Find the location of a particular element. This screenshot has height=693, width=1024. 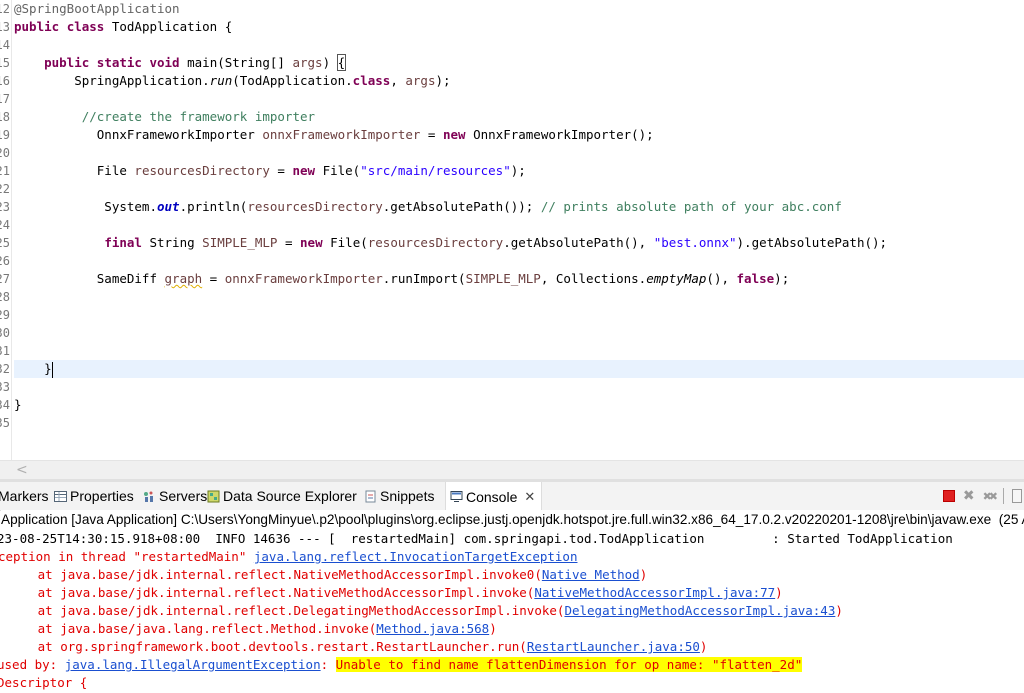

static-method-token: run is located at coordinates (221, 80).